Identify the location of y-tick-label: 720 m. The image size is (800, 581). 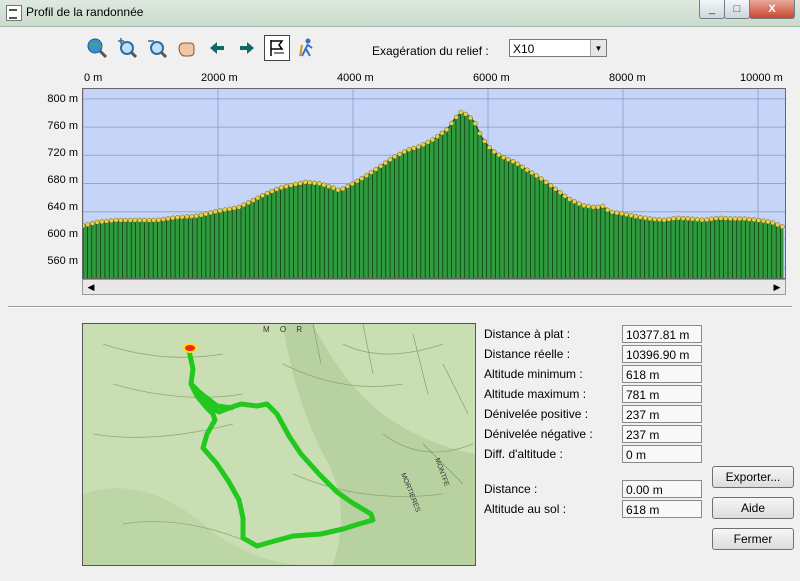
(62, 153).